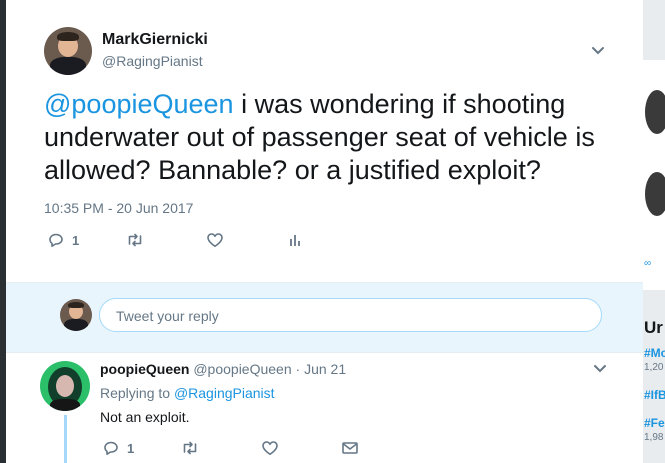  I want to click on author-handle: @RagingPianist, so click(152, 61).